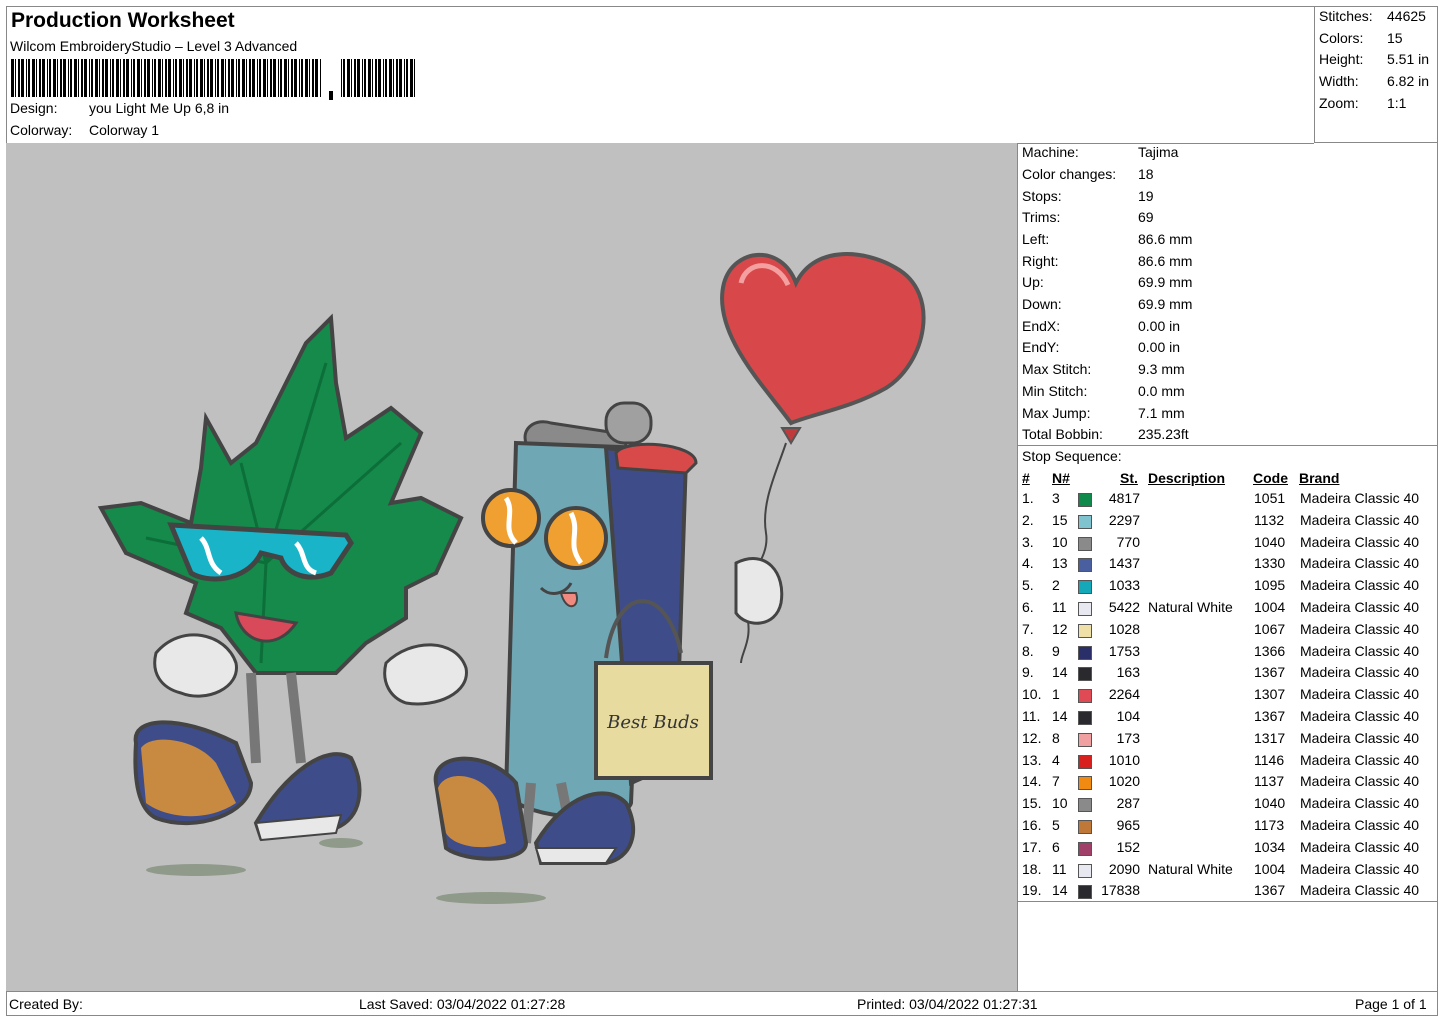 The image size is (1445, 1021). Describe the element at coordinates (1028, 519) in the screenshot. I see `row-number: 2.` at that location.